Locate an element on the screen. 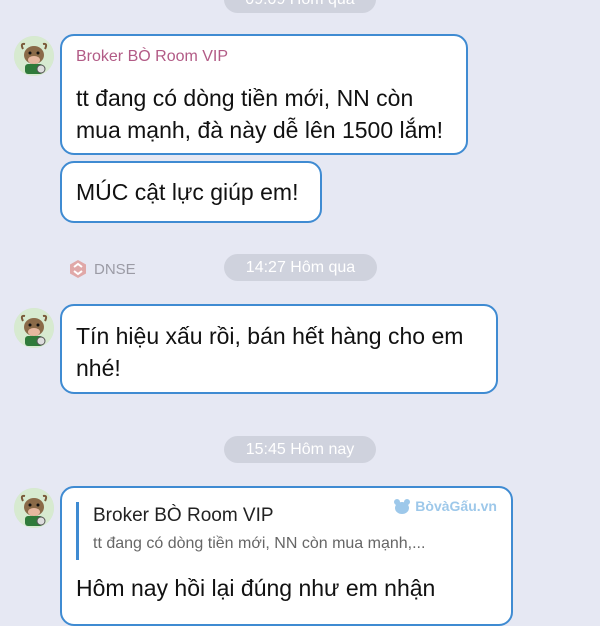 The image size is (600, 626). watermark: BòvàGấu.vn is located at coordinates (445, 506).